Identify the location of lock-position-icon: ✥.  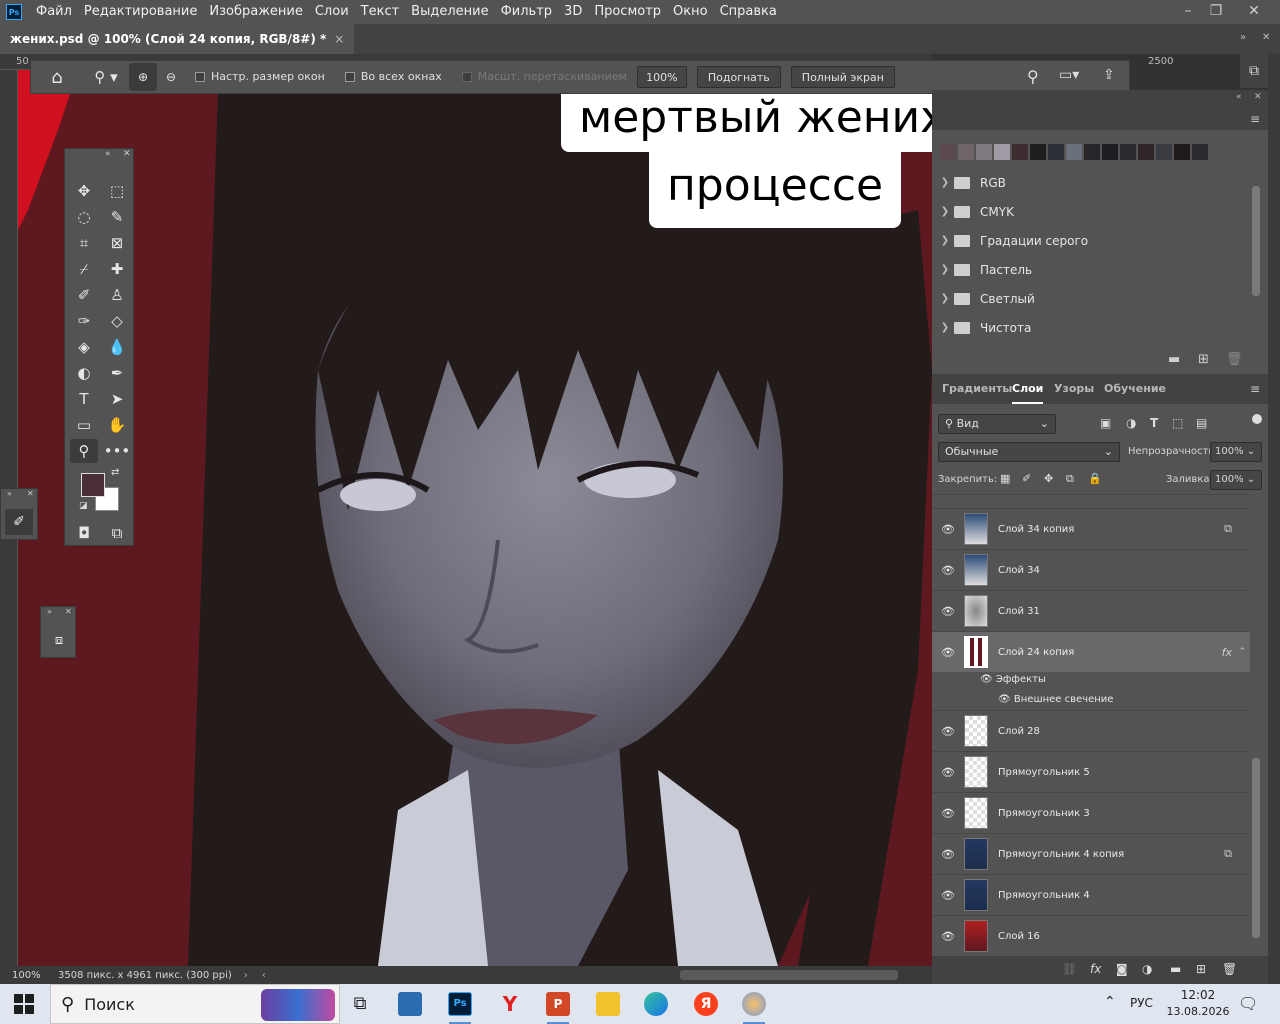
(1048, 478).